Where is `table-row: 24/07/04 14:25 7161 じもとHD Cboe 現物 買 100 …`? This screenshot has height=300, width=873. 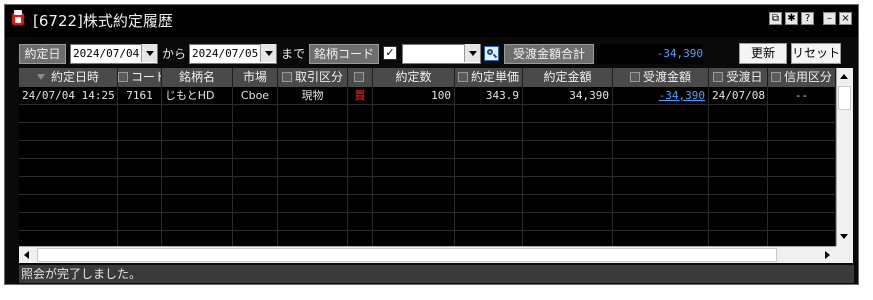 table-row: 24/07/04 14:25 7161 じもとHD Cboe 現物 買 100 … is located at coordinates (427, 96).